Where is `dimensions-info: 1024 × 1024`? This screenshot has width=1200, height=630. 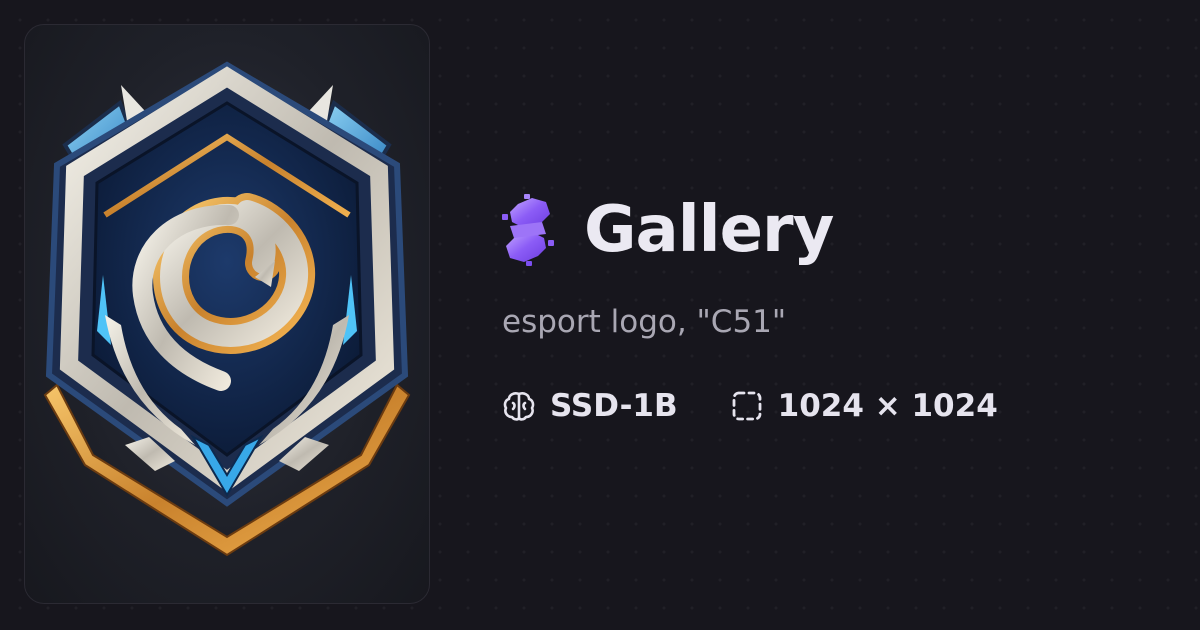 dimensions-info: 1024 × 1024 is located at coordinates (864, 406).